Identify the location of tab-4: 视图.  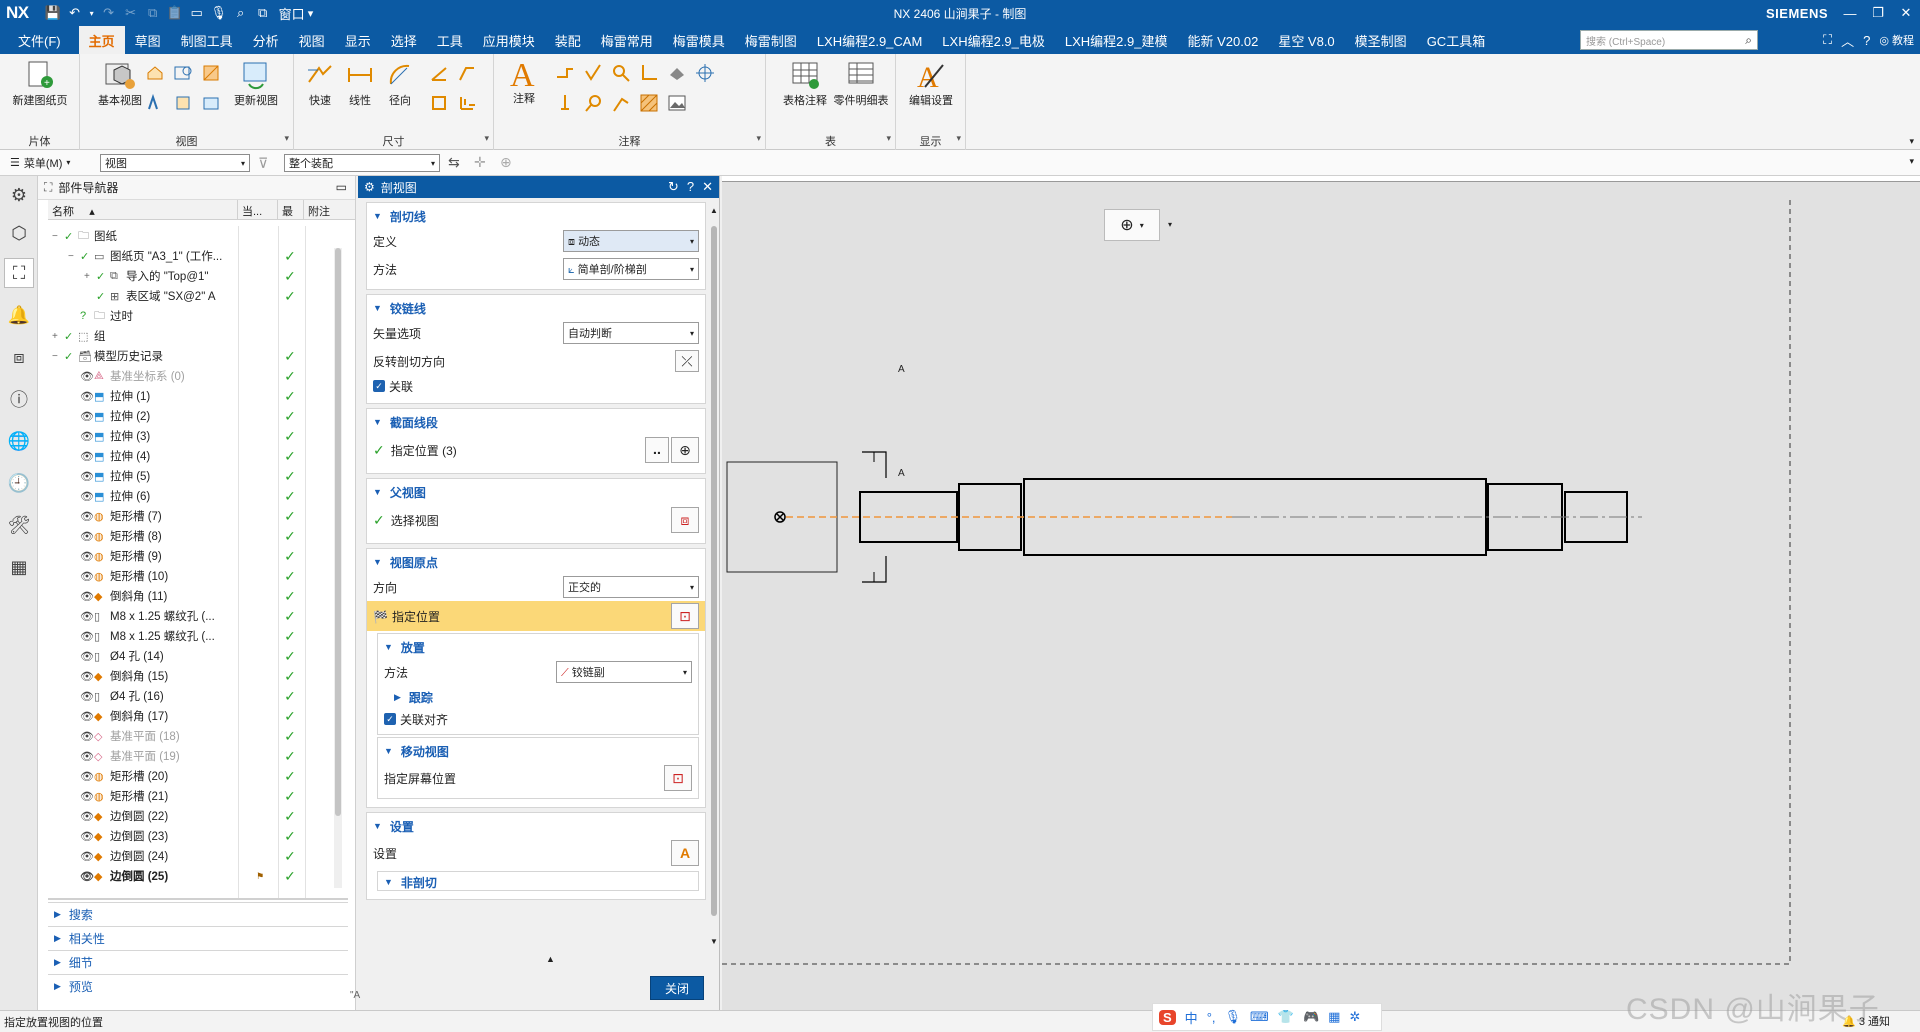
(312, 40).